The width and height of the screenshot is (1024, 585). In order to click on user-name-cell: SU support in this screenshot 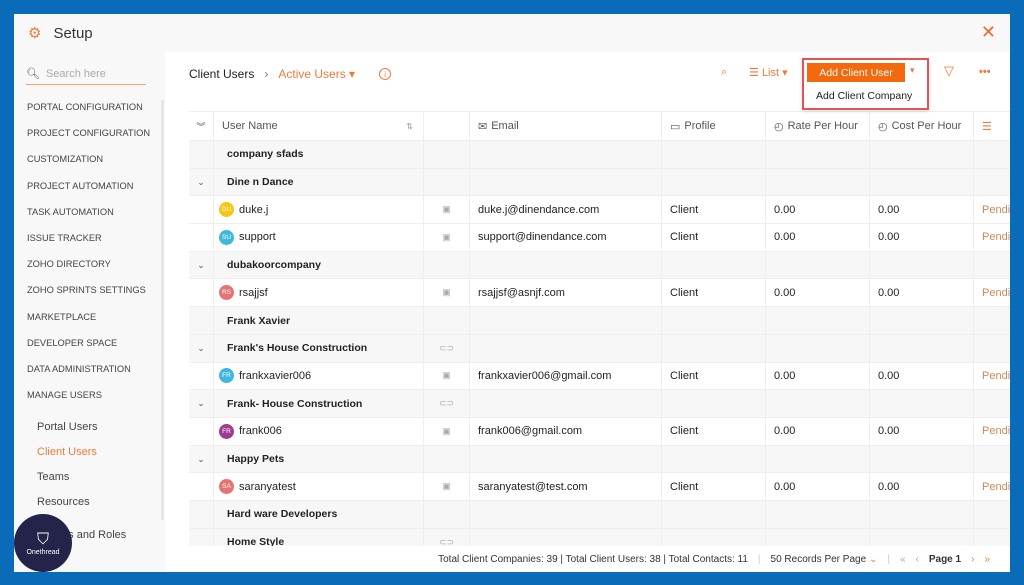, I will do `click(319, 237)`.